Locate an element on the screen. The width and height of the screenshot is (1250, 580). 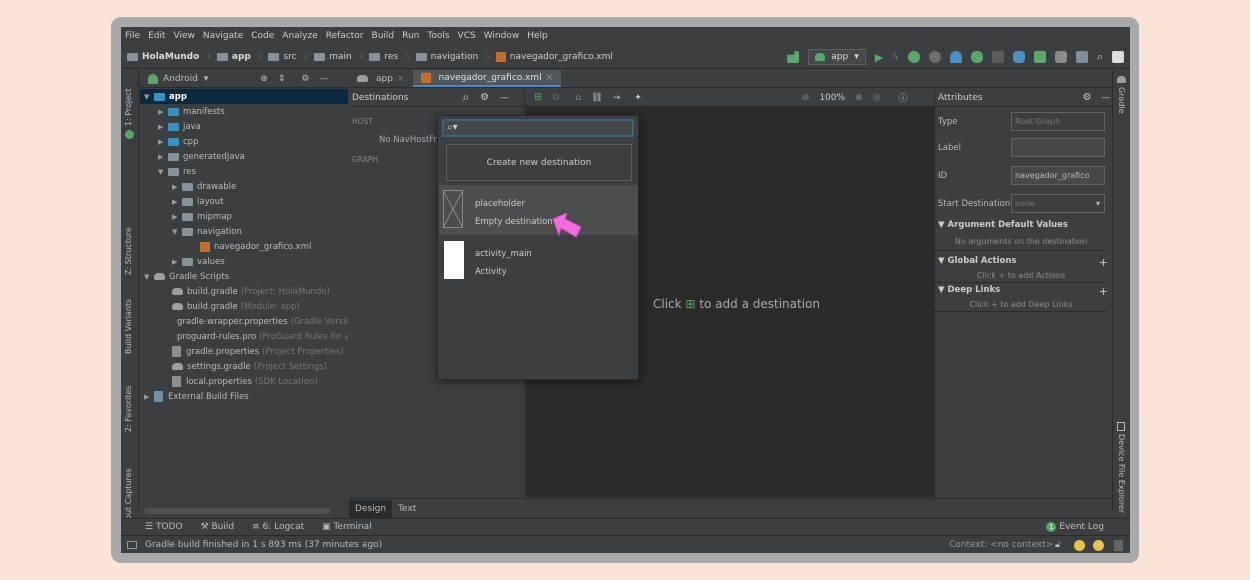
menu-navigate: Navigate is located at coordinates (223, 36).